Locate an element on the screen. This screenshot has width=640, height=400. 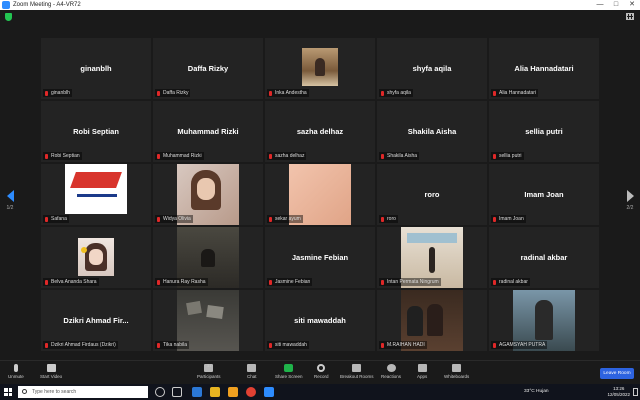
participant-name: Alia Hannadatari is located at coordinates (517, 93).